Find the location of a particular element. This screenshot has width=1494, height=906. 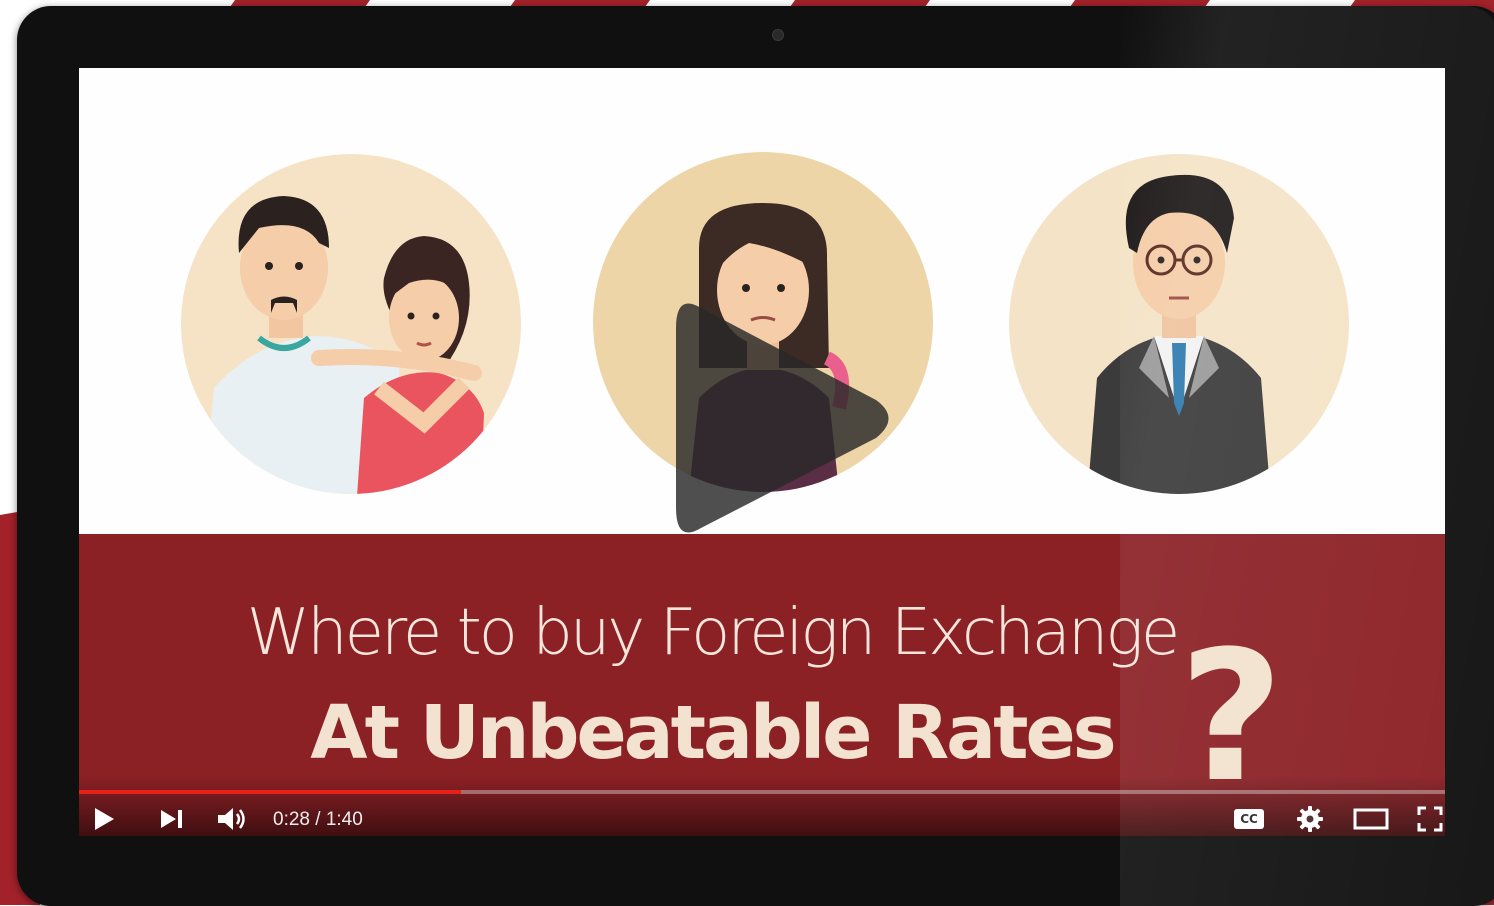

play-icon is located at coordinates (104, 819).